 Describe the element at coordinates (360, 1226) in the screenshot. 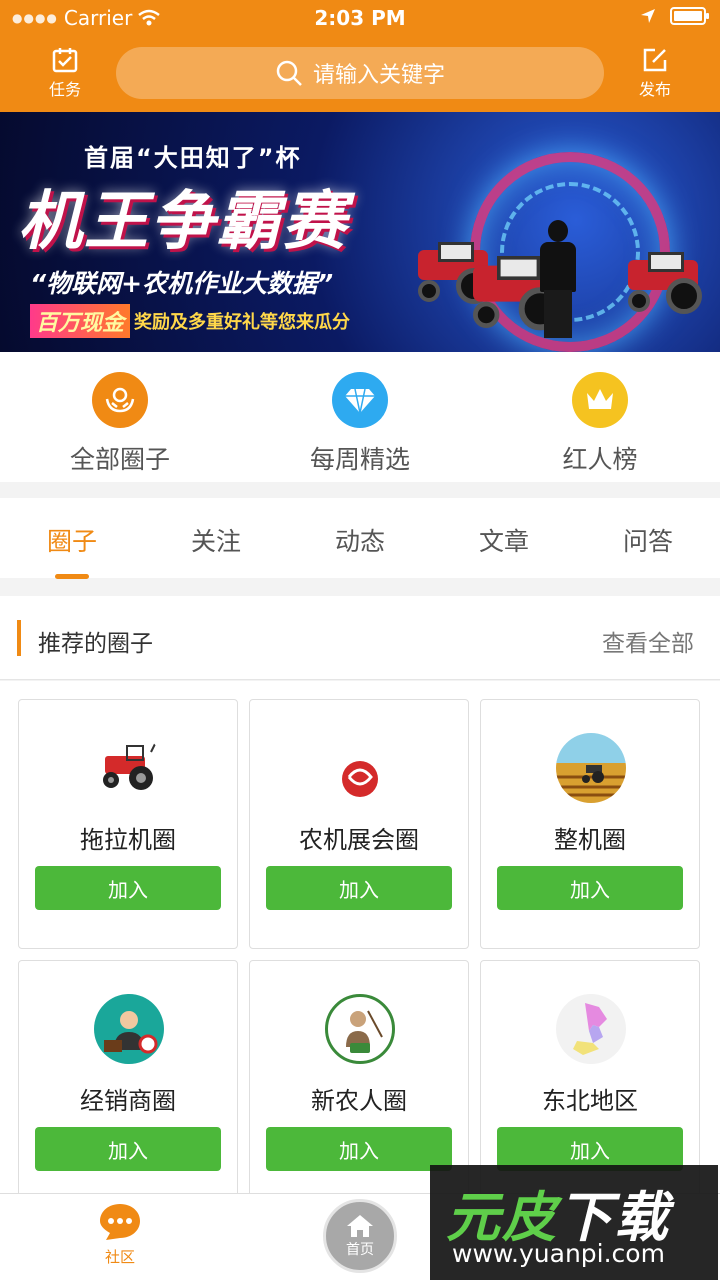

I see `home-icon` at that location.